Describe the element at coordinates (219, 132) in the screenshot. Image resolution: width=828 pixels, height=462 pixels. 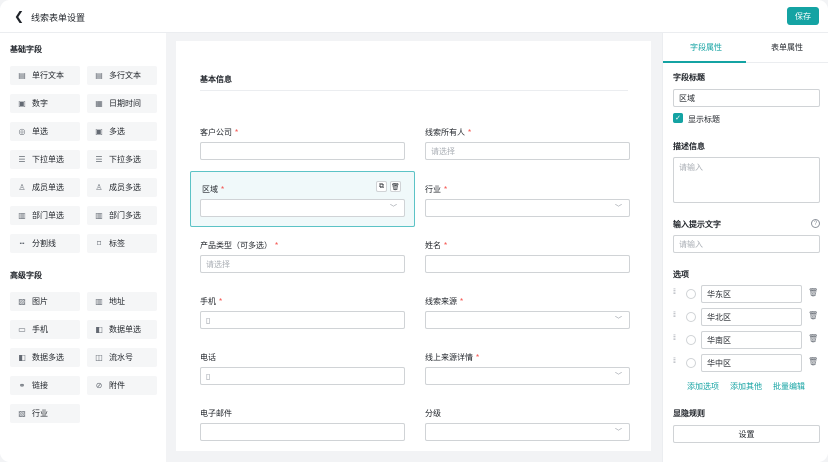
I see `field-label-customer: 客户公司 *` at that location.